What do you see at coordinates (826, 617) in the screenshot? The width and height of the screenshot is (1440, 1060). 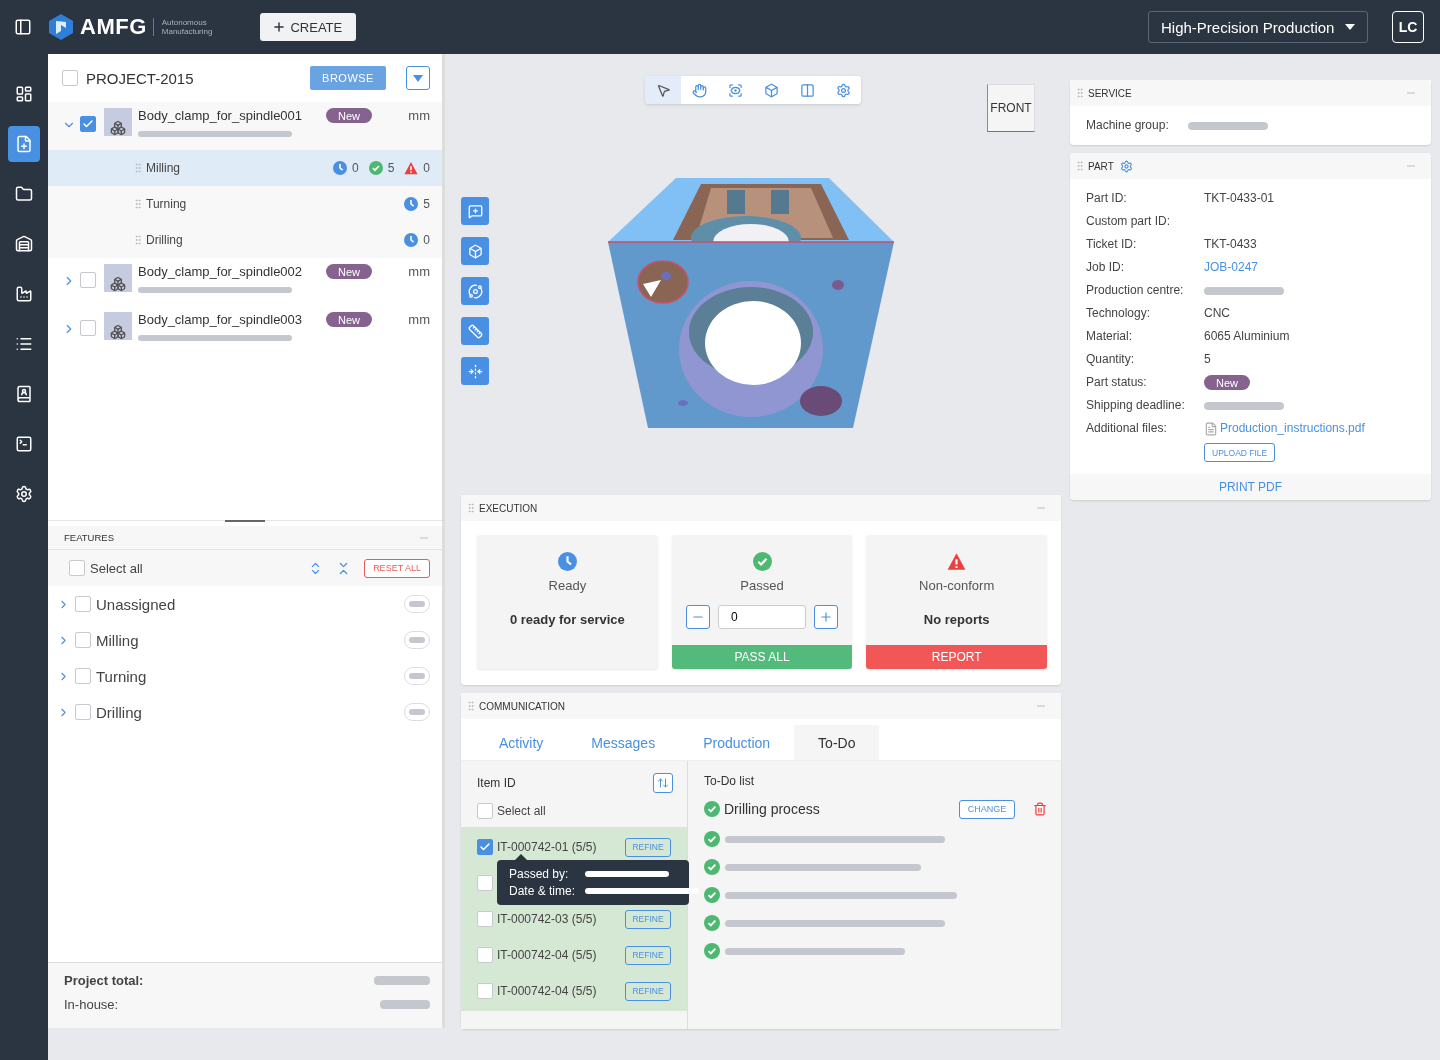 I see `increment-button` at bounding box center [826, 617].